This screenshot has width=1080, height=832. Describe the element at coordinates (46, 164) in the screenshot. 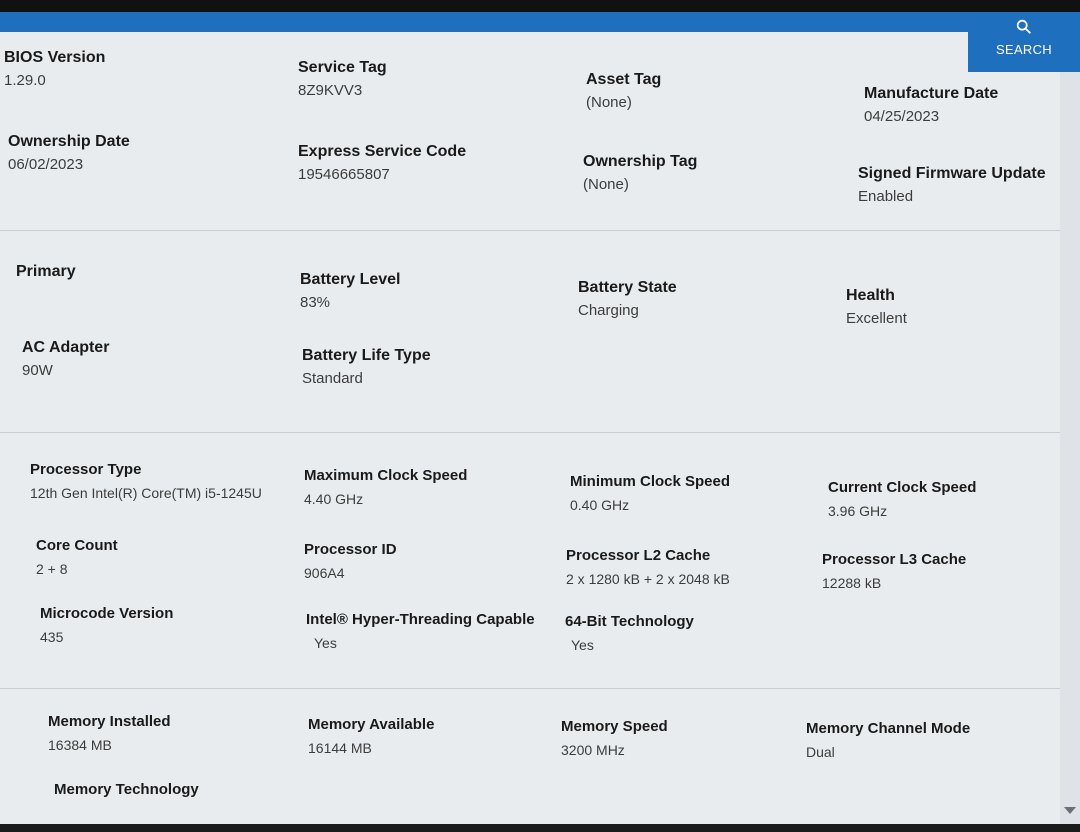

I see `ownership-date-value: 06/02/2023` at that location.